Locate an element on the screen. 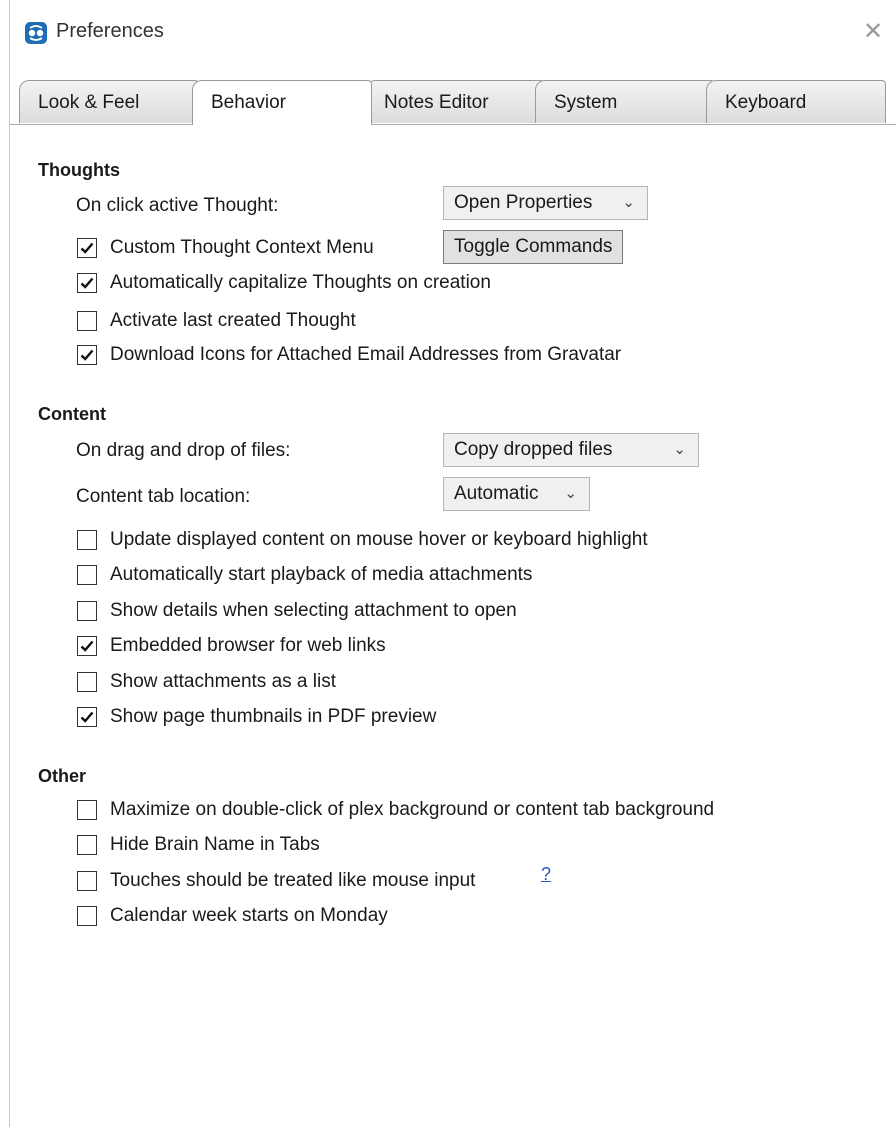 Image resolution: width=896 pixels, height=1127 pixels. touch-help-link: ? is located at coordinates (546, 874).